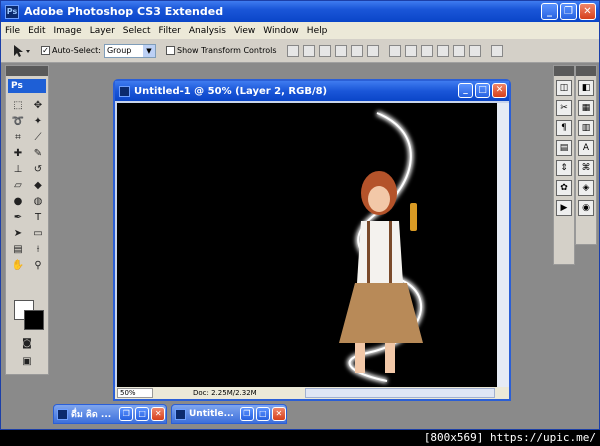  What do you see at coordinates (317, 31) in the screenshot?
I see `menu-help: Help` at bounding box center [317, 31].